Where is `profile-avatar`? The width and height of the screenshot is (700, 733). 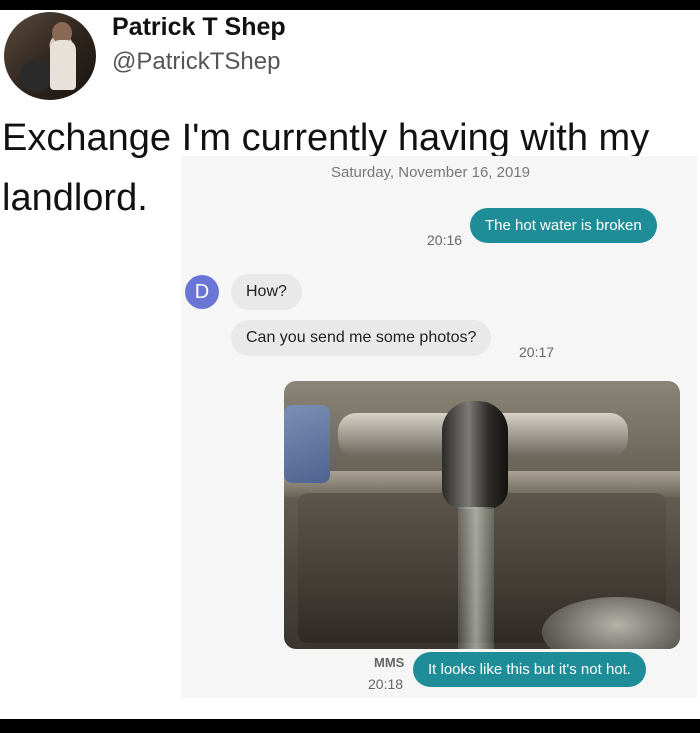 profile-avatar is located at coordinates (50, 56).